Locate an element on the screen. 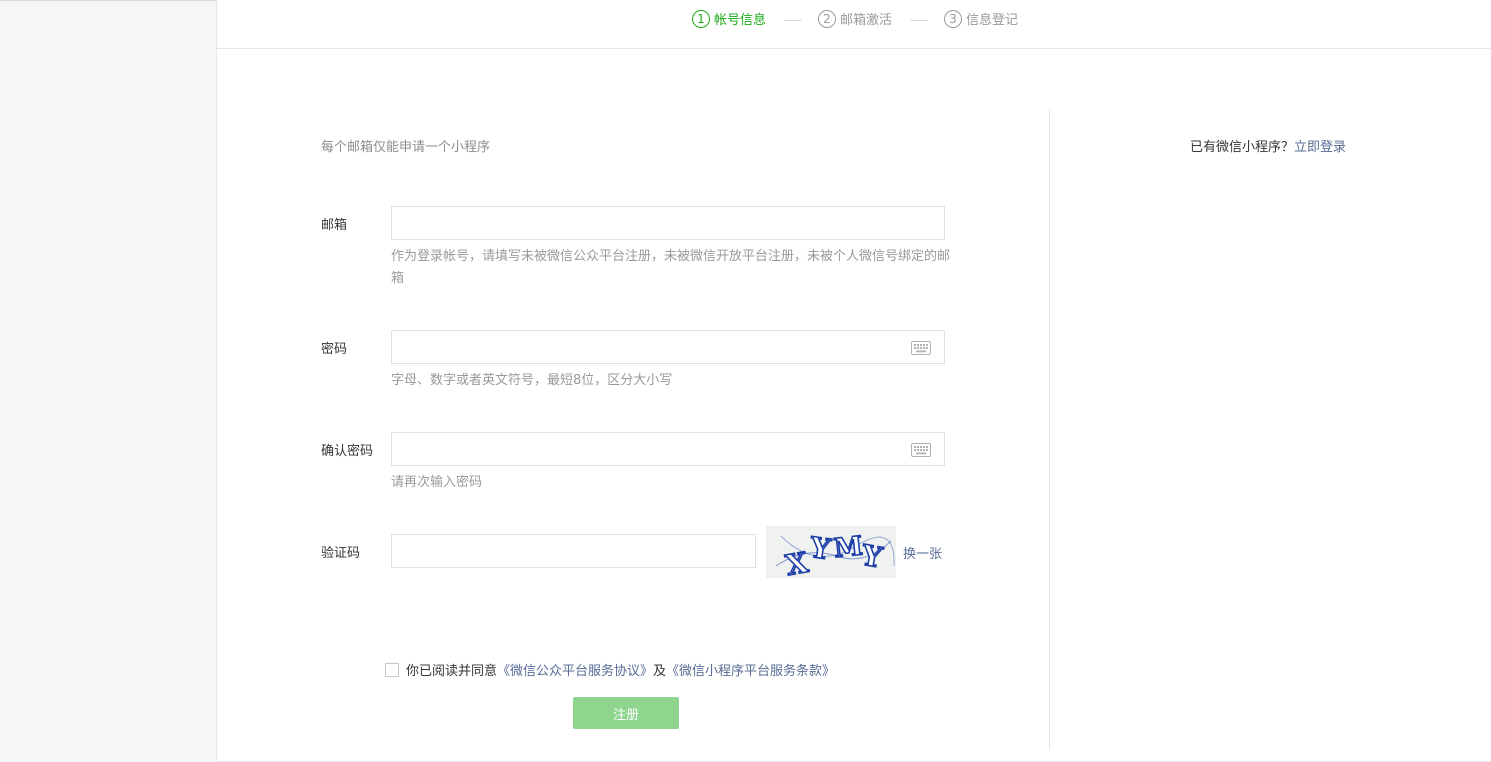 The width and height of the screenshot is (1491, 762). login-link: 立即登录 is located at coordinates (1320, 147).